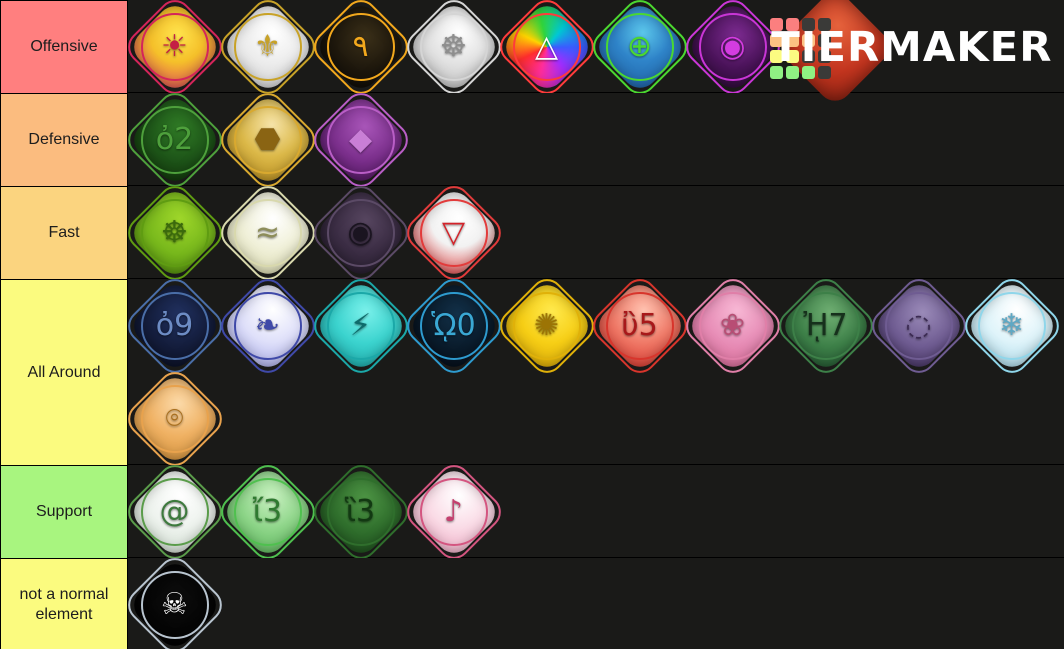 Image resolution: width=1064 pixels, height=649 pixels. What do you see at coordinates (64, 232) in the screenshot?
I see `tier-label: Fast` at bounding box center [64, 232].